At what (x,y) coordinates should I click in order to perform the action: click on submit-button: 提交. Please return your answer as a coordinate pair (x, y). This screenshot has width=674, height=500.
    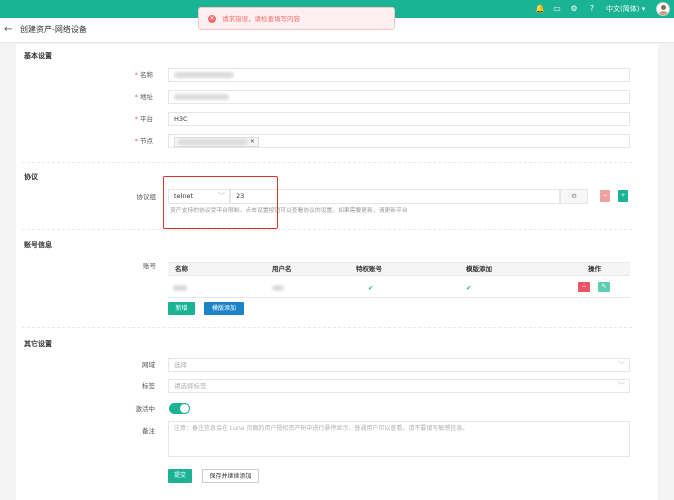
    Looking at the image, I should click on (180, 476).